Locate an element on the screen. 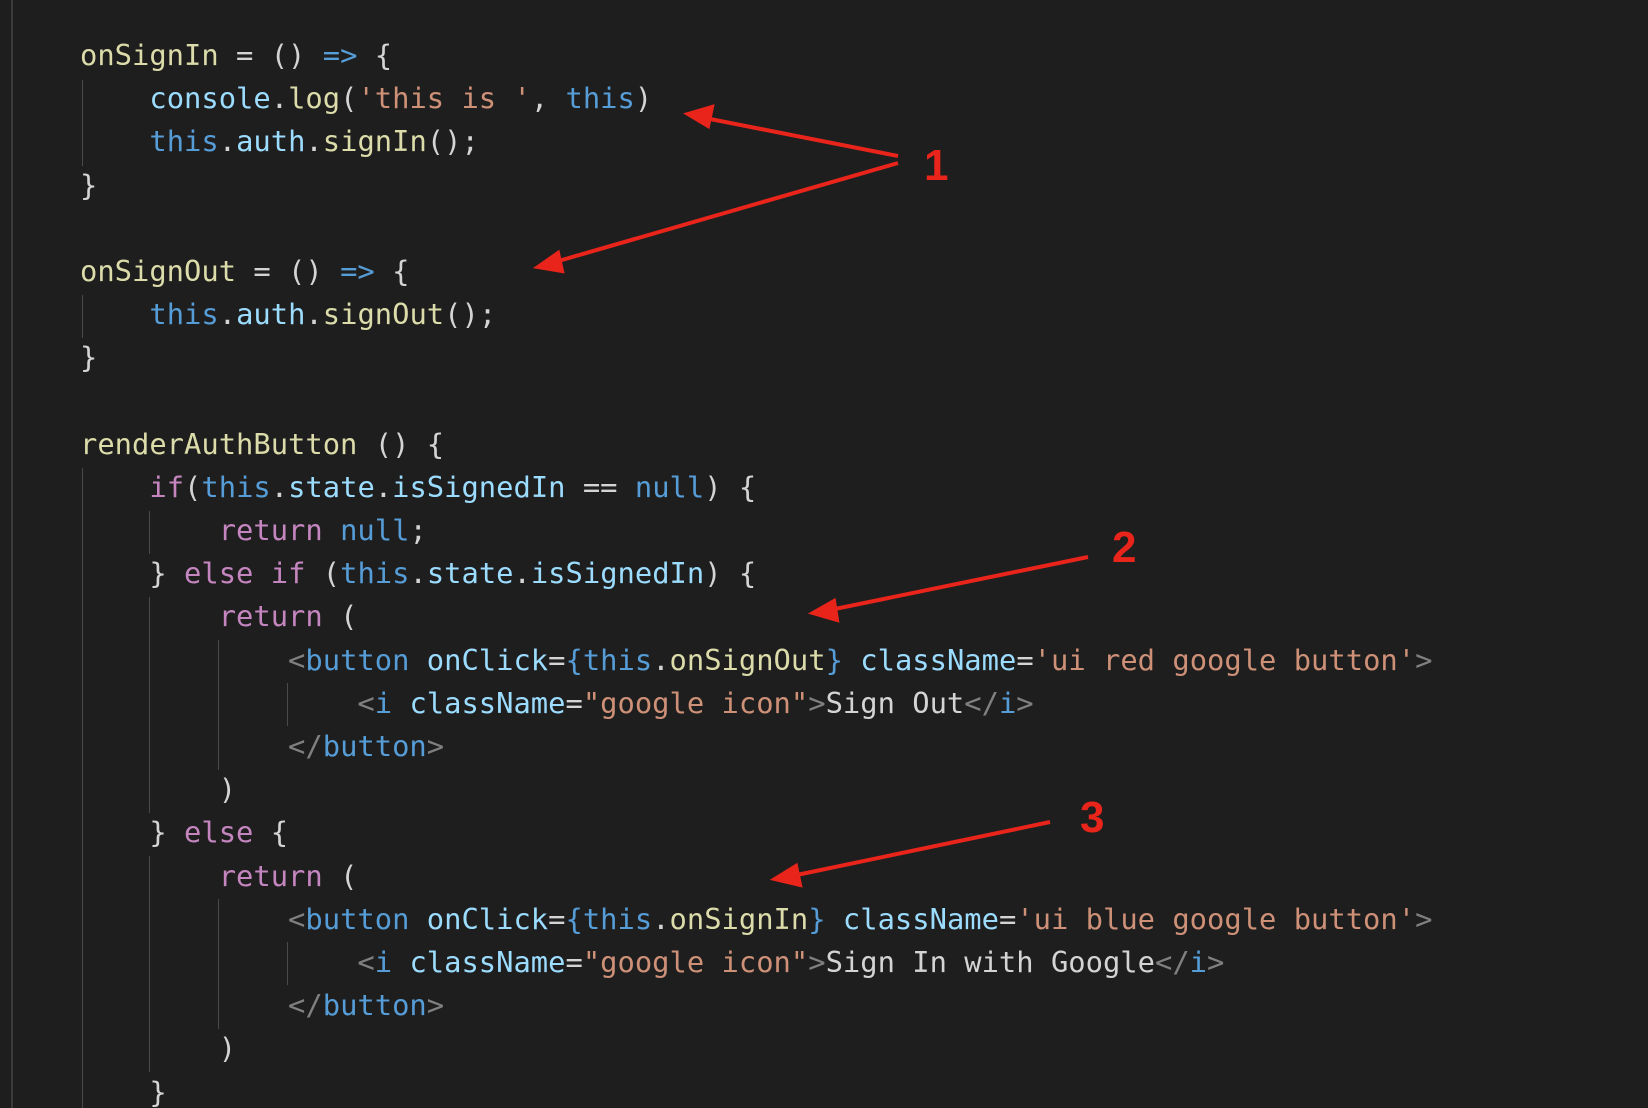 The image size is (1648, 1108). code-line: if(this.state.isSignedIn == null) { is located at coordinates (756, 487).